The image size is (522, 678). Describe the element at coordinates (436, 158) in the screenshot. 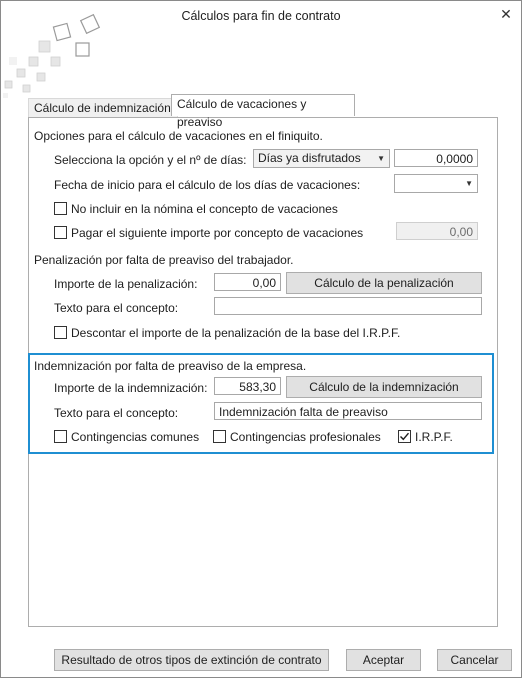

I see `dias-value-input: 0,0000` at that location.